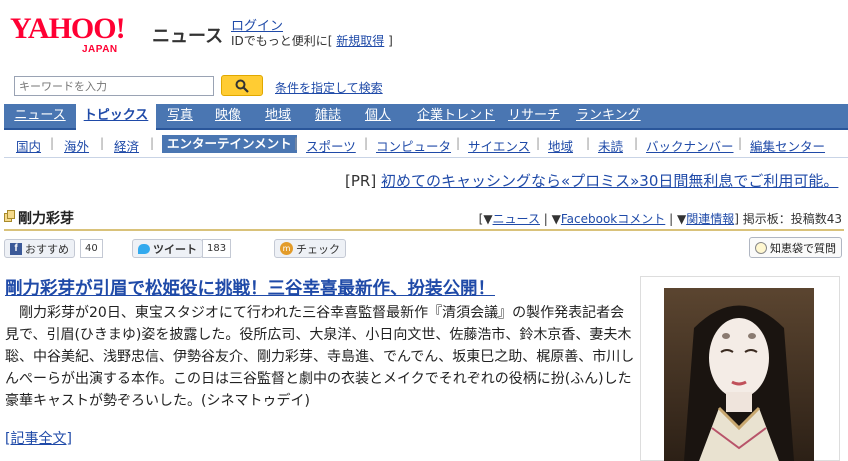 The image size is (848, 461). What do you see at coordinates (331, 145) in the screenshot?
I see `subnav-sports: スポーツ` at bounding box center [331, 145].